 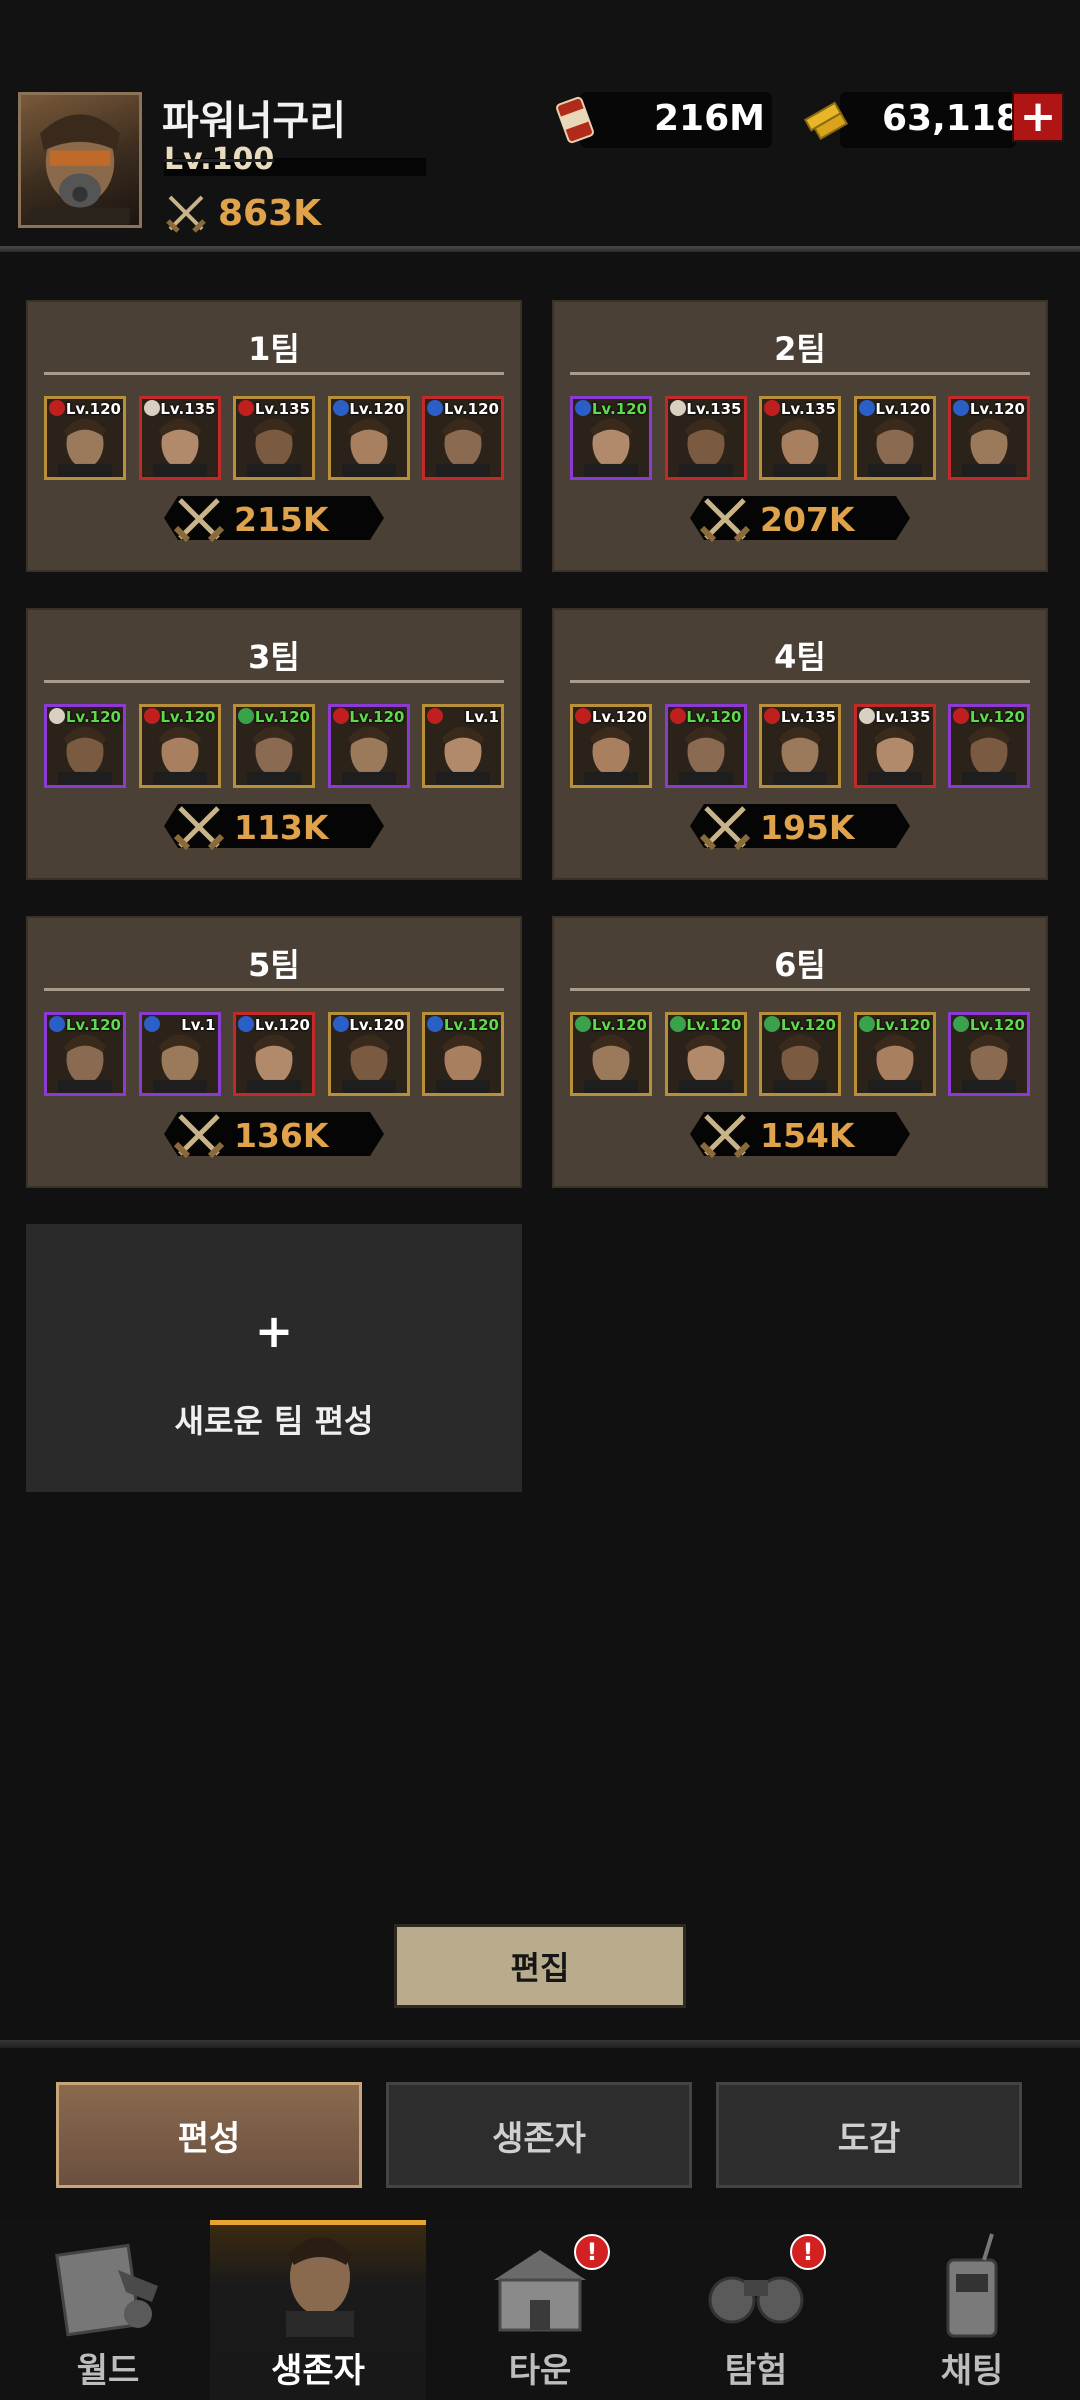 I want to click on nav-town-label: 타운, so click(x=540, y=2371).